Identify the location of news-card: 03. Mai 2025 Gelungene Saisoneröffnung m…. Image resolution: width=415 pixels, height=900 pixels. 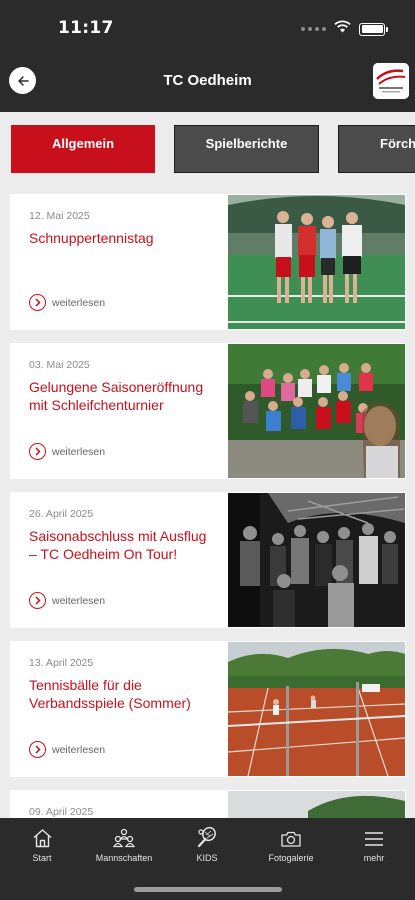
(208, 411).